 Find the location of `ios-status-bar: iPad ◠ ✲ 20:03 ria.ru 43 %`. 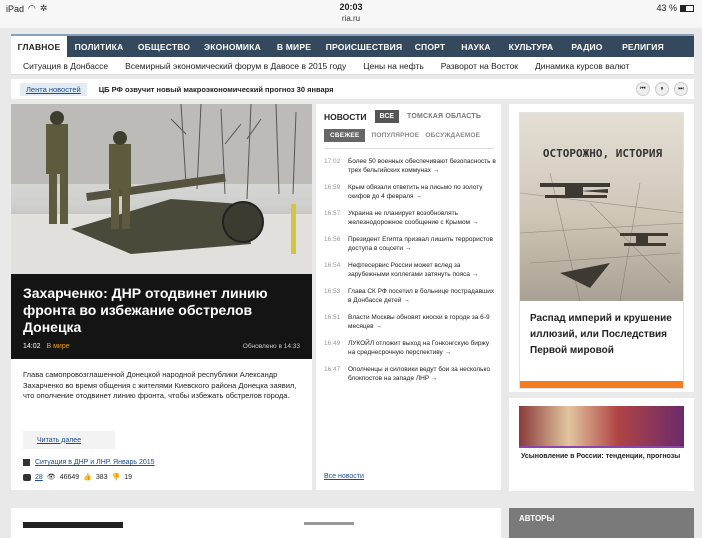

ios-status-bar: iPad ◠ ✲ 20:03 ria.ru 43 % is located at coordinates (351, 14).